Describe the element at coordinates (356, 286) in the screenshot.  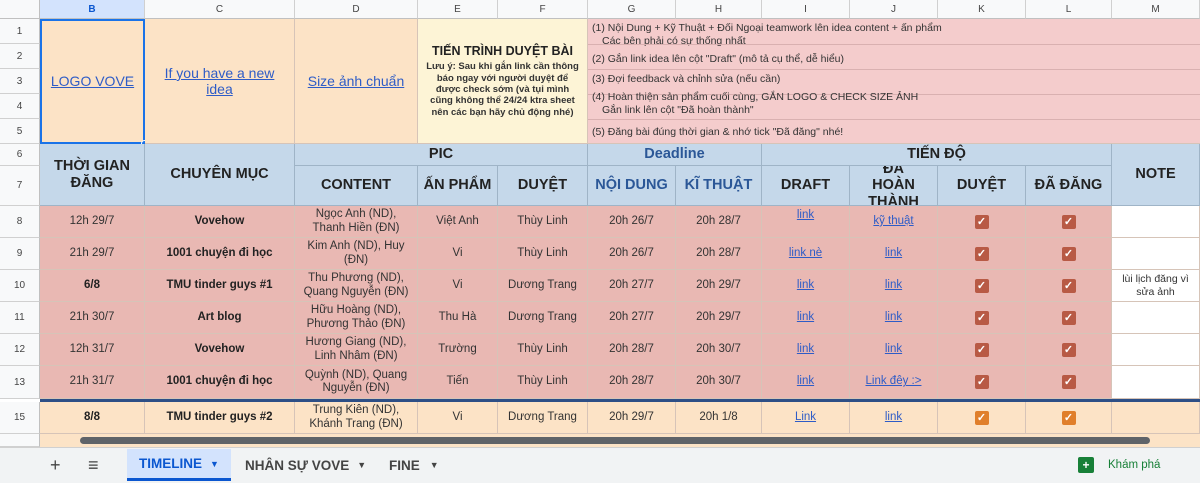
I see `cell-content: Thu Phương (ND), Quang Nguyễn (ĐN)` at that location.